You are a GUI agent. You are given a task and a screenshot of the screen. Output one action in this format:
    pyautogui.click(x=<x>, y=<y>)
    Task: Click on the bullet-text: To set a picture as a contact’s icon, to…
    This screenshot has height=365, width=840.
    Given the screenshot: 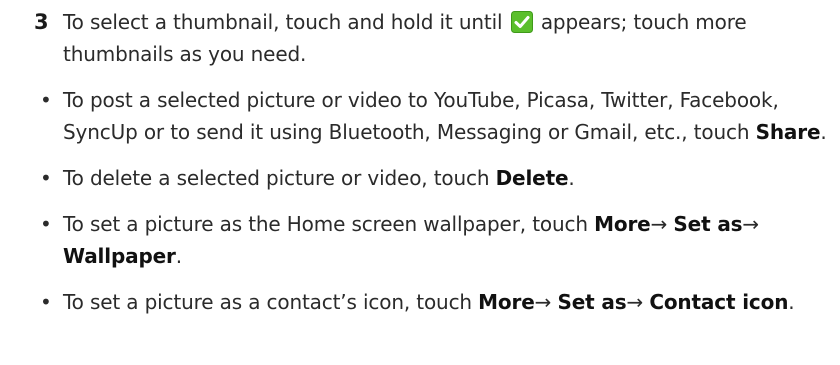 What is the action you would take?
    pyautogui.click(x=267, y=302)
    